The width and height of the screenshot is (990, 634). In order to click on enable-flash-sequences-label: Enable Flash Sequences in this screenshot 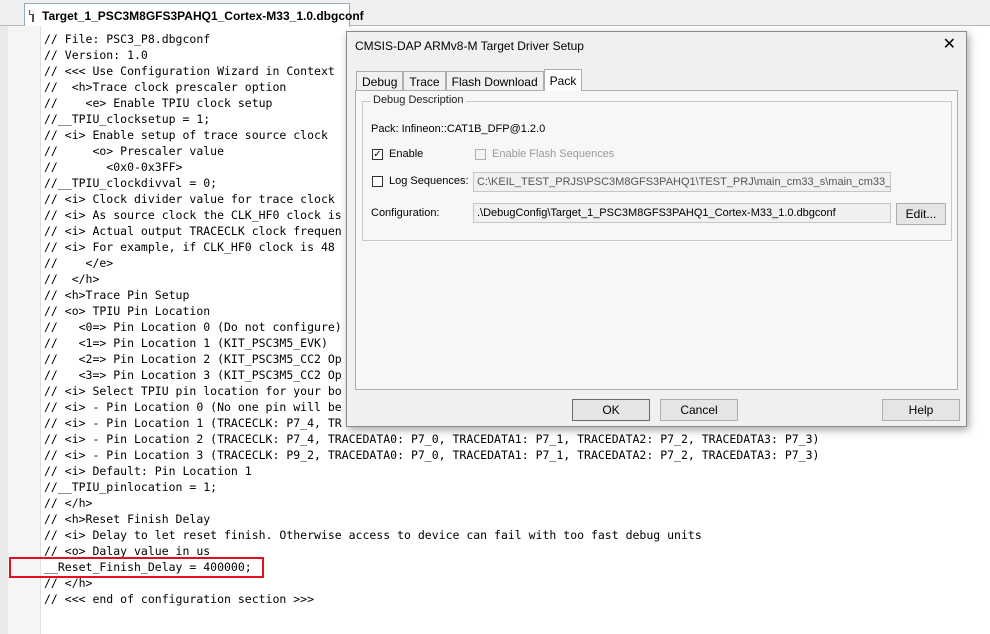, I will do `click(553, 154)`.